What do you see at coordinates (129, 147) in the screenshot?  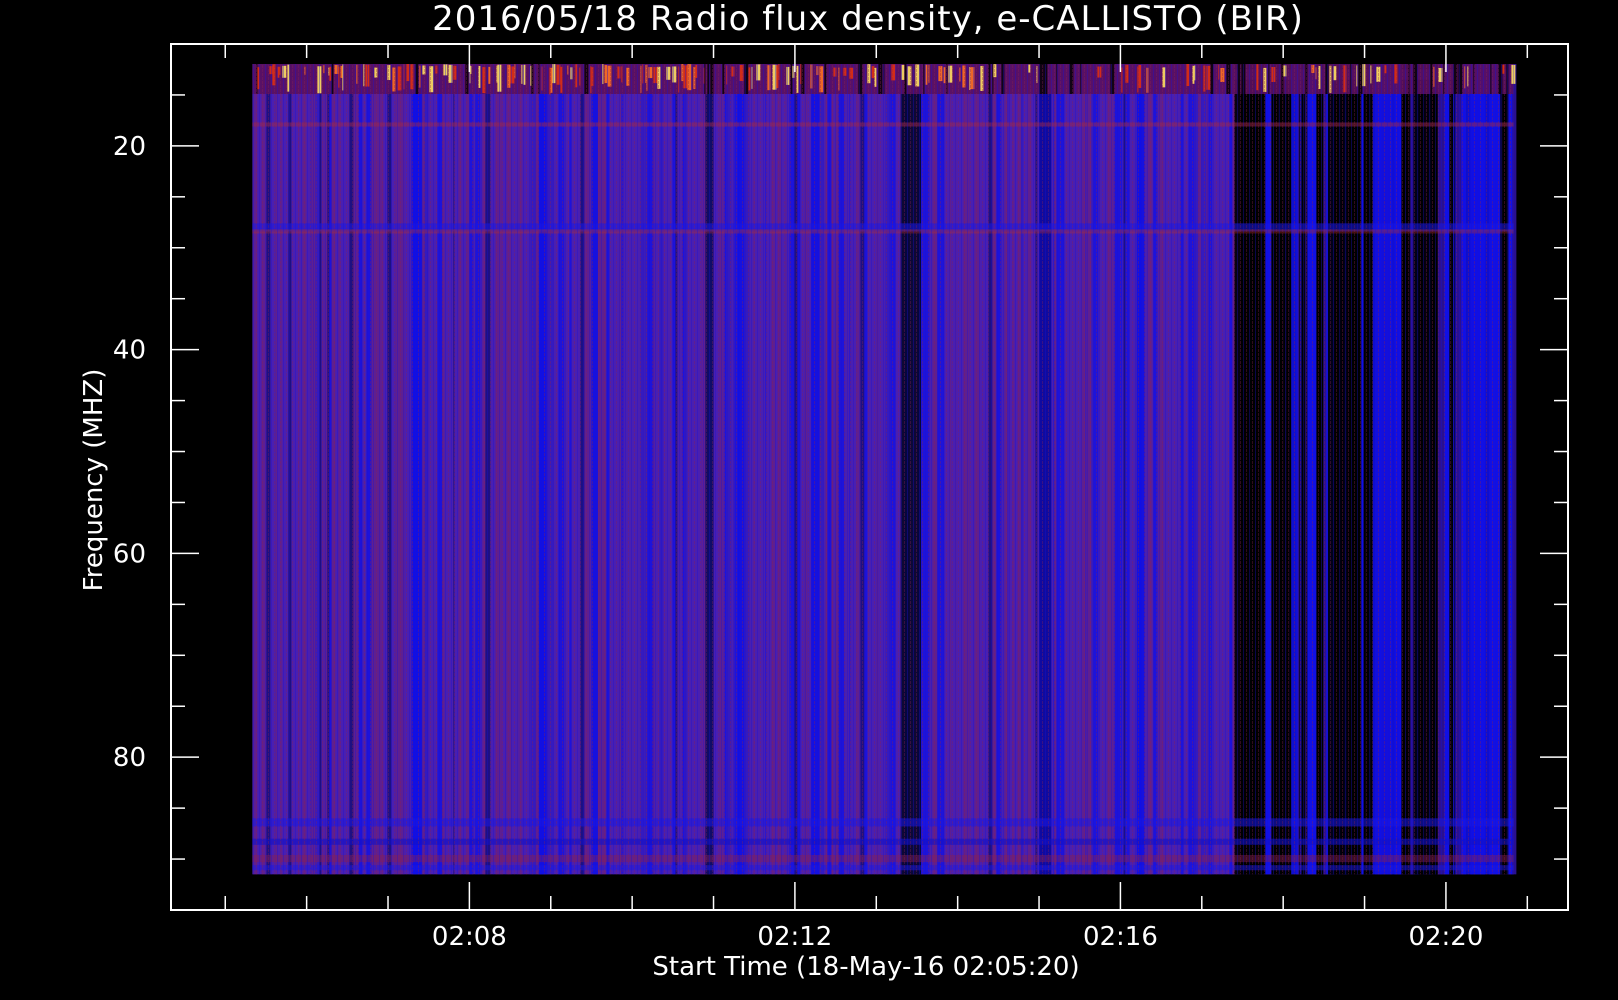 I see `y-tick-label: 20` at bounding box center [129, 147].